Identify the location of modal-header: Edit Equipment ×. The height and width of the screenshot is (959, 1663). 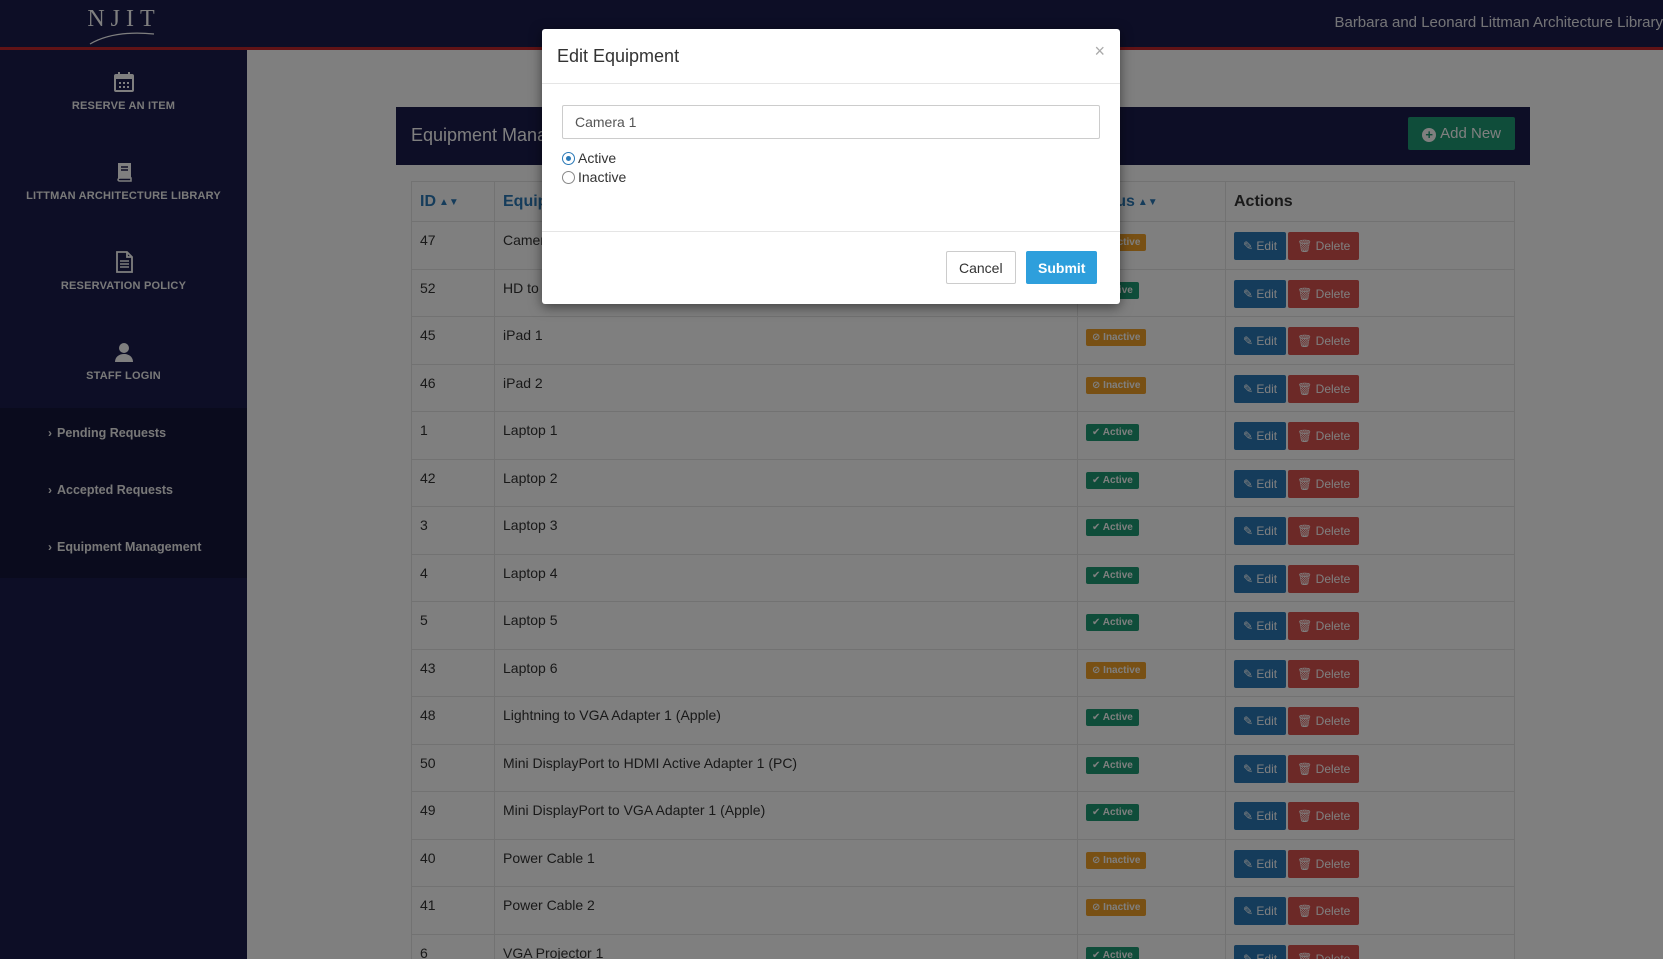
(831, 56).